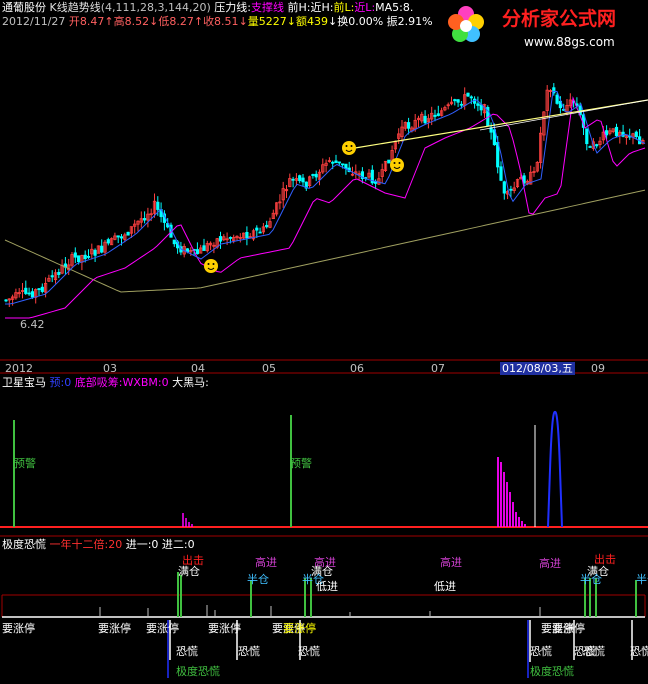 This screenshot has height=684, width=648. I want to click on signal-low-in-2: 低进, so click(445, 586).